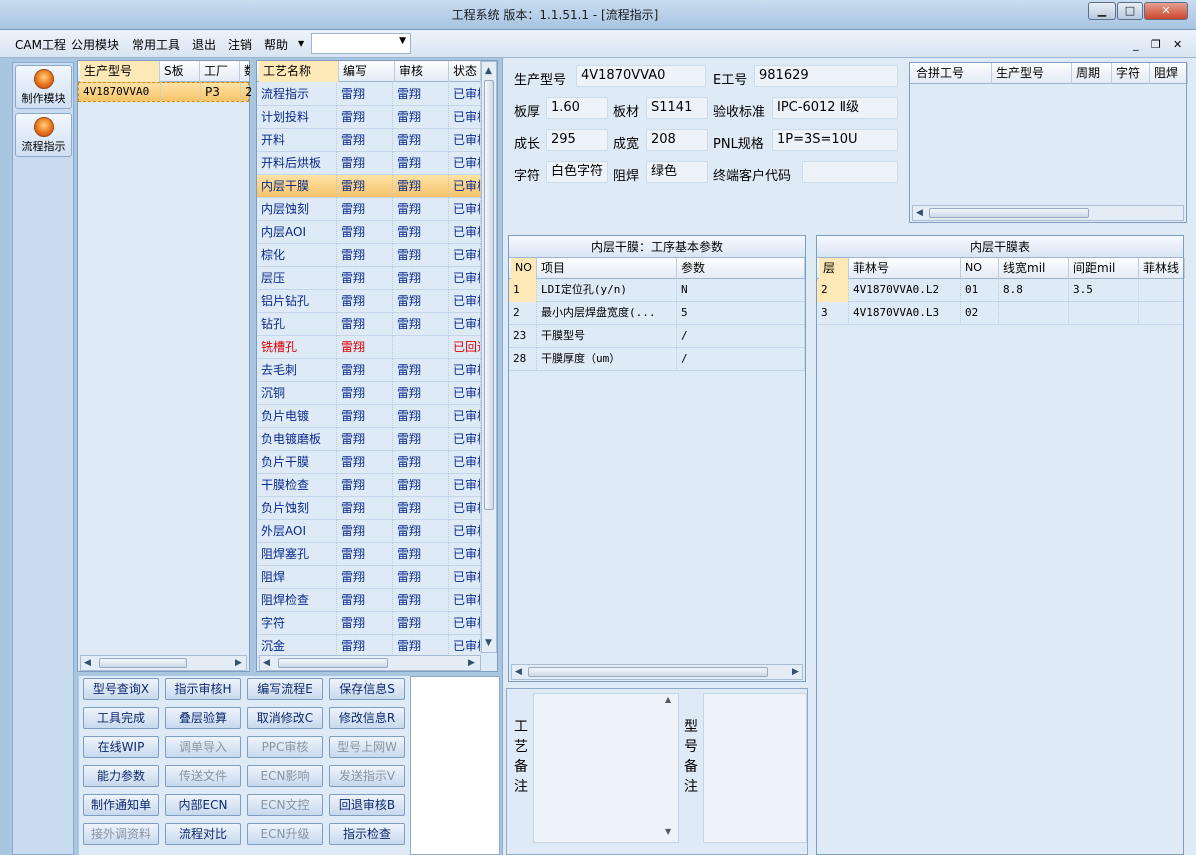 Image resolution: width=1196 pixels, height=855 pixels. Describe the element at coordinates (834, 268) in the screenshot. I see `col-layer: 层` at that location.